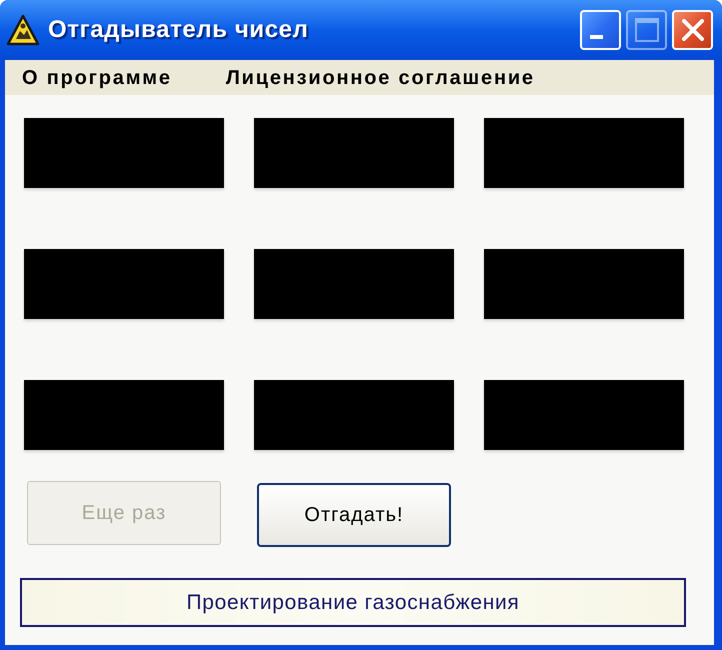  I want to click on menu-item: О программе, so click(97, 77).